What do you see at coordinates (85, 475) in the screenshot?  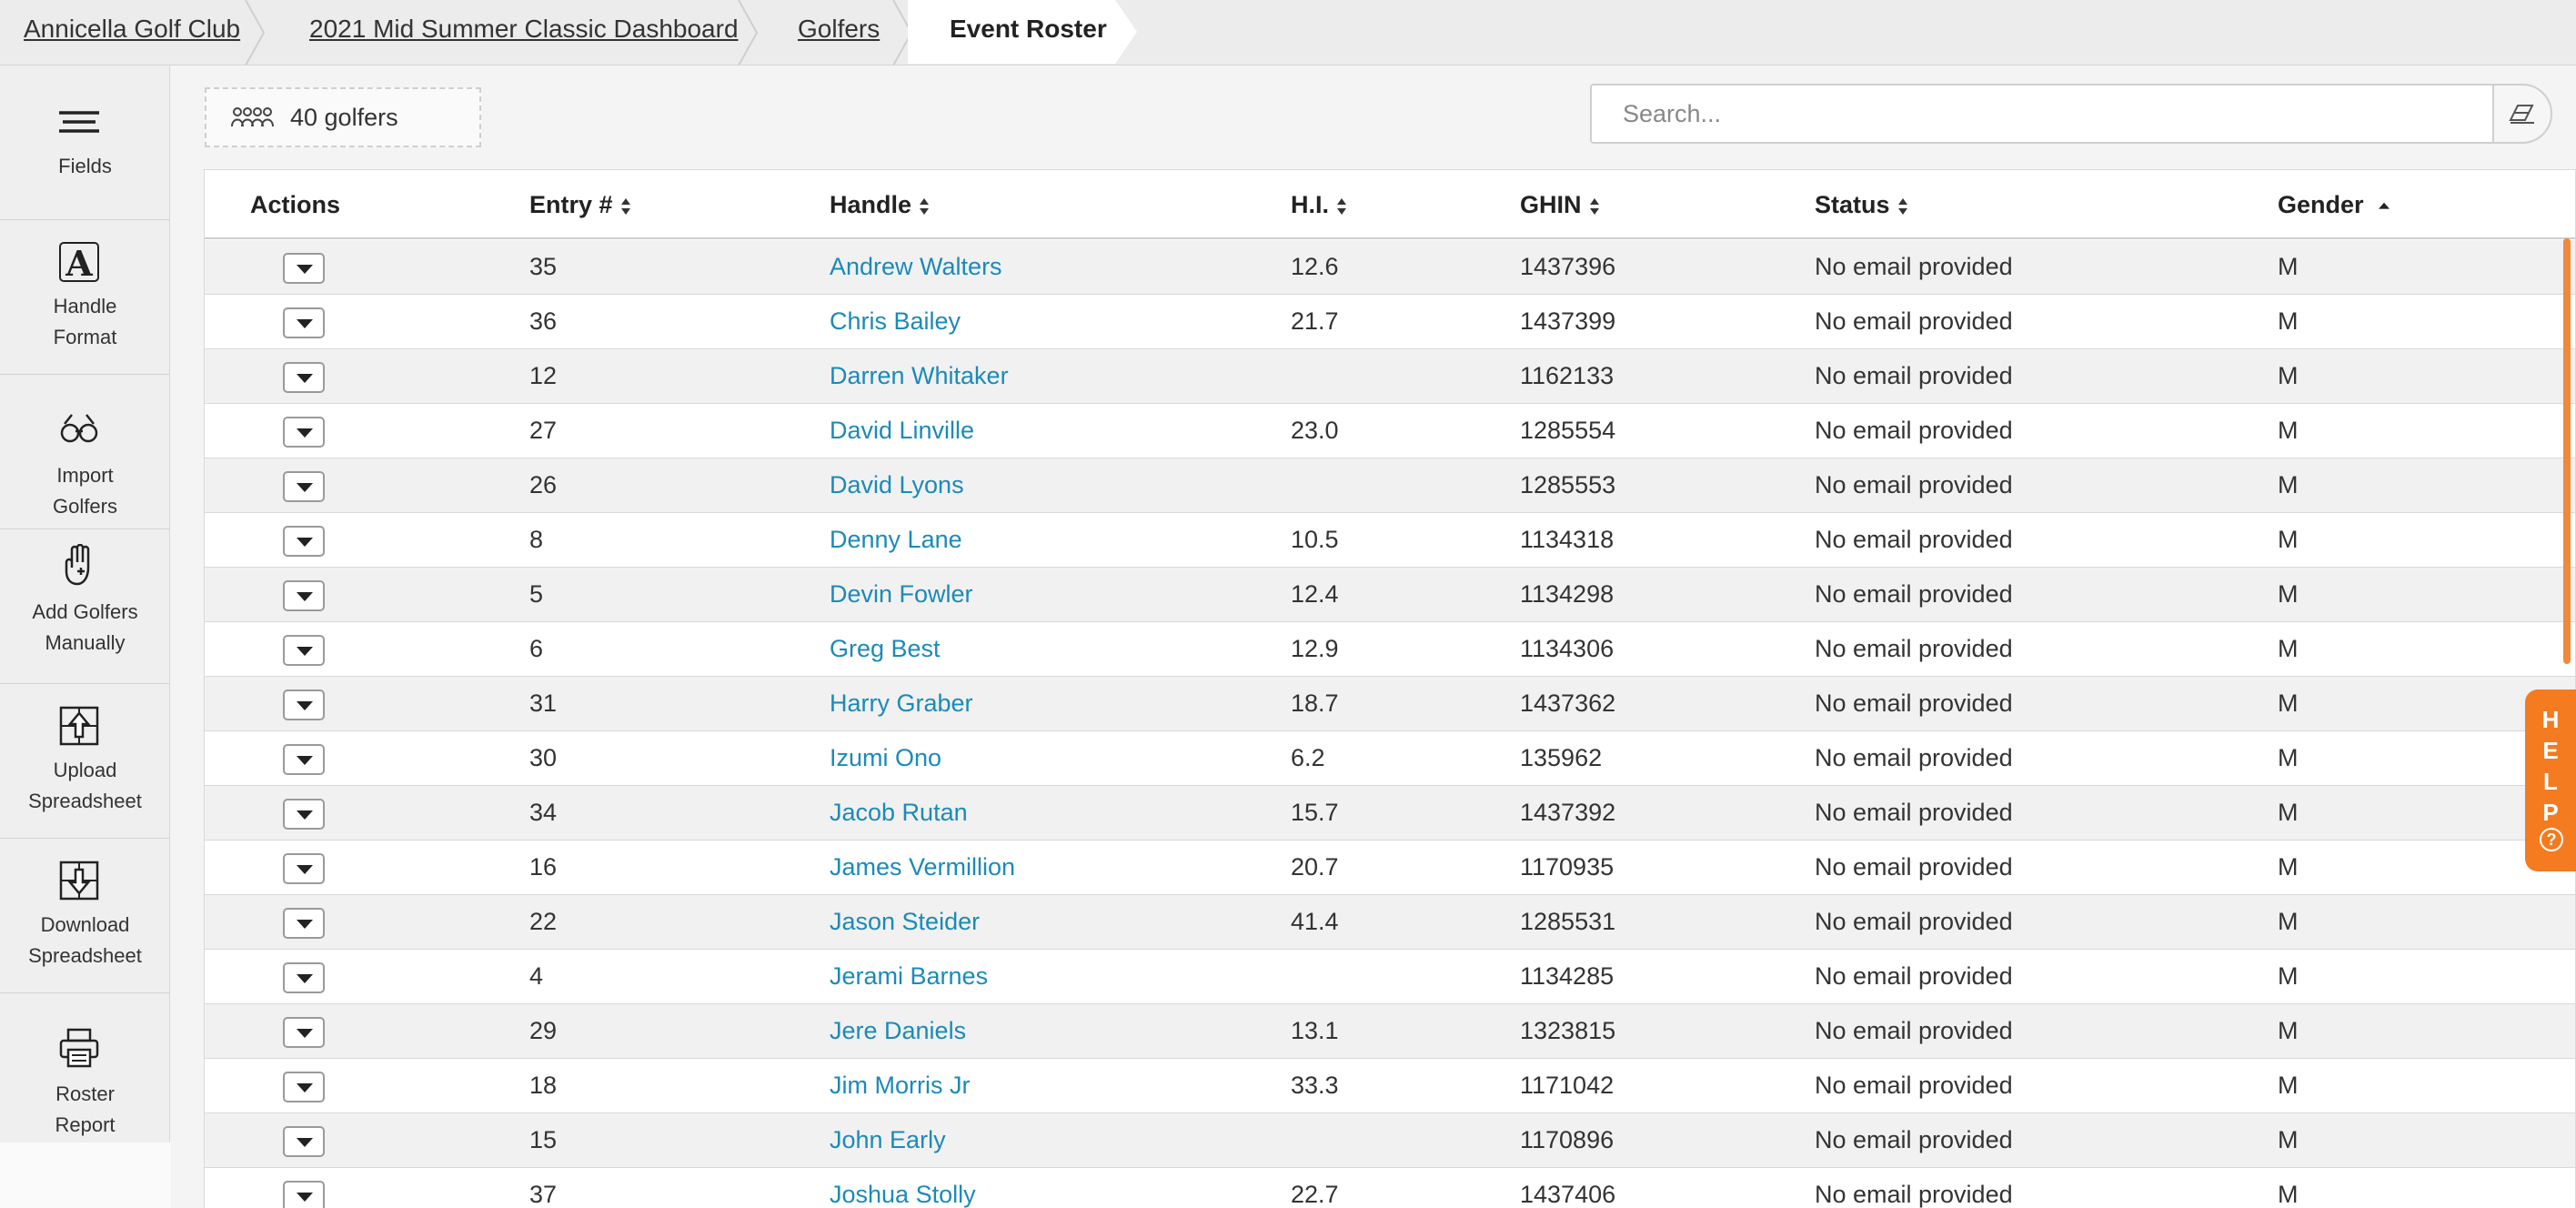 I see `sidebar-item-label: Import` at bounding box center [85, 475].